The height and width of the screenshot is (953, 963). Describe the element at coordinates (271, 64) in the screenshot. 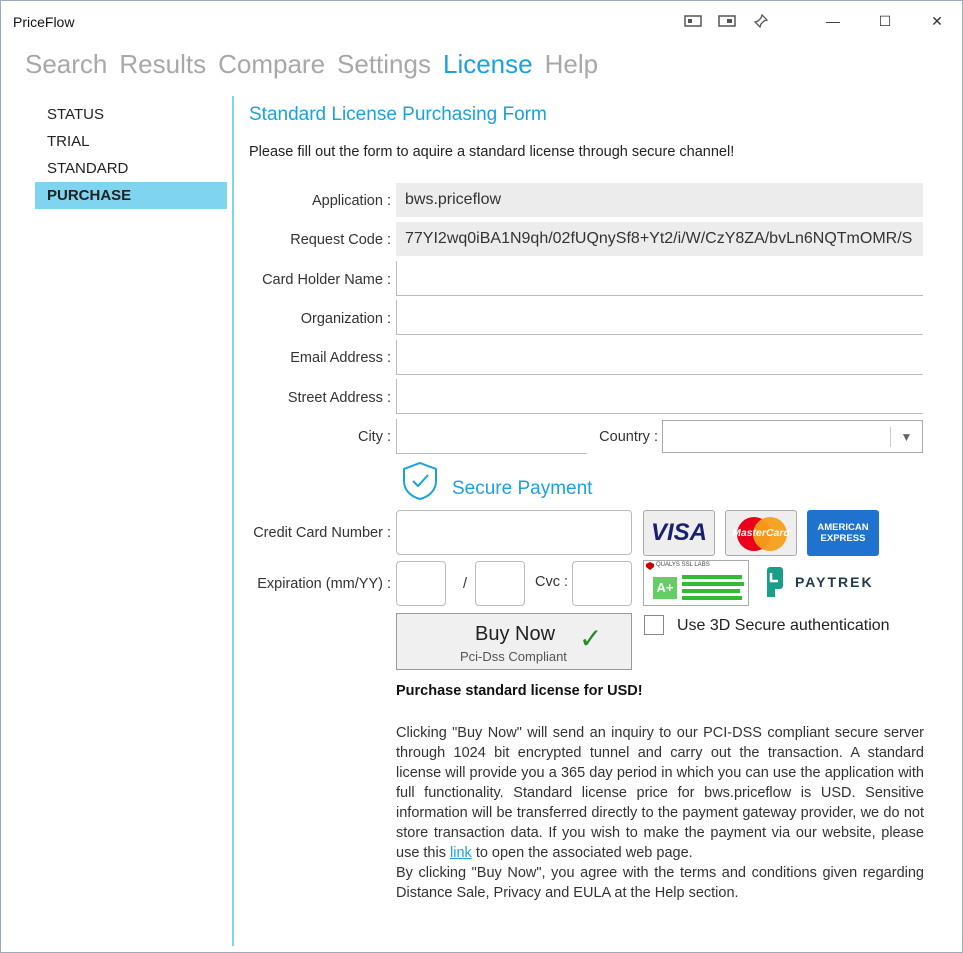

I see `nav-compare: Compare` at that location.